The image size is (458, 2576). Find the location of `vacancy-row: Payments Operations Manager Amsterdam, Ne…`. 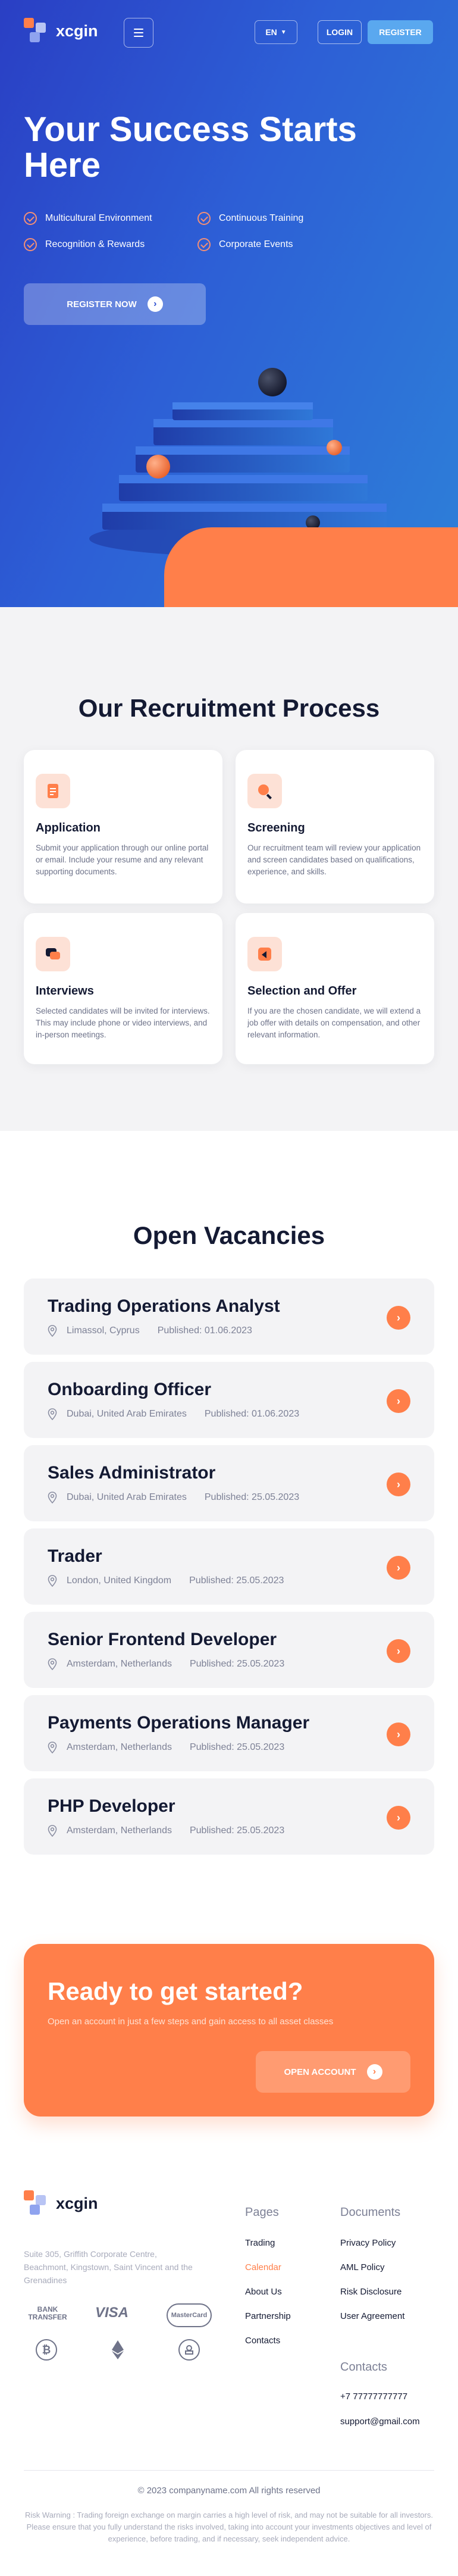

vacancy-row: Payments Operations Manager Amsterdam, Ne… is located at coordinates (229, 1733).